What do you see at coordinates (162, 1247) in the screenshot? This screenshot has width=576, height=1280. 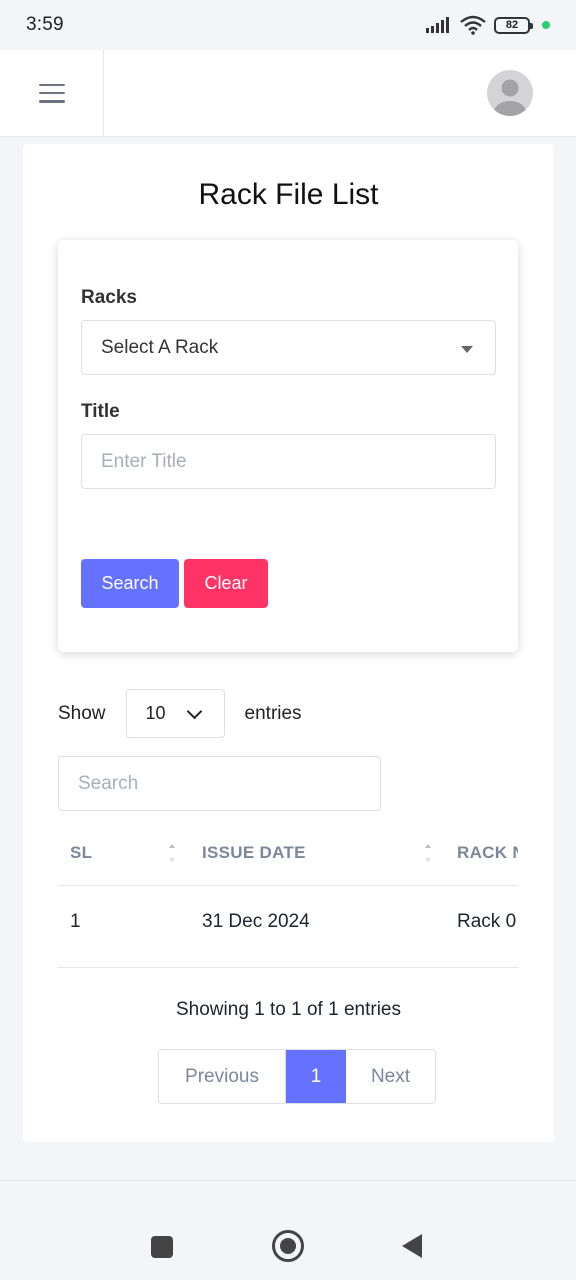 I see `recents-square-icon` at bounding box center [162, 1247].